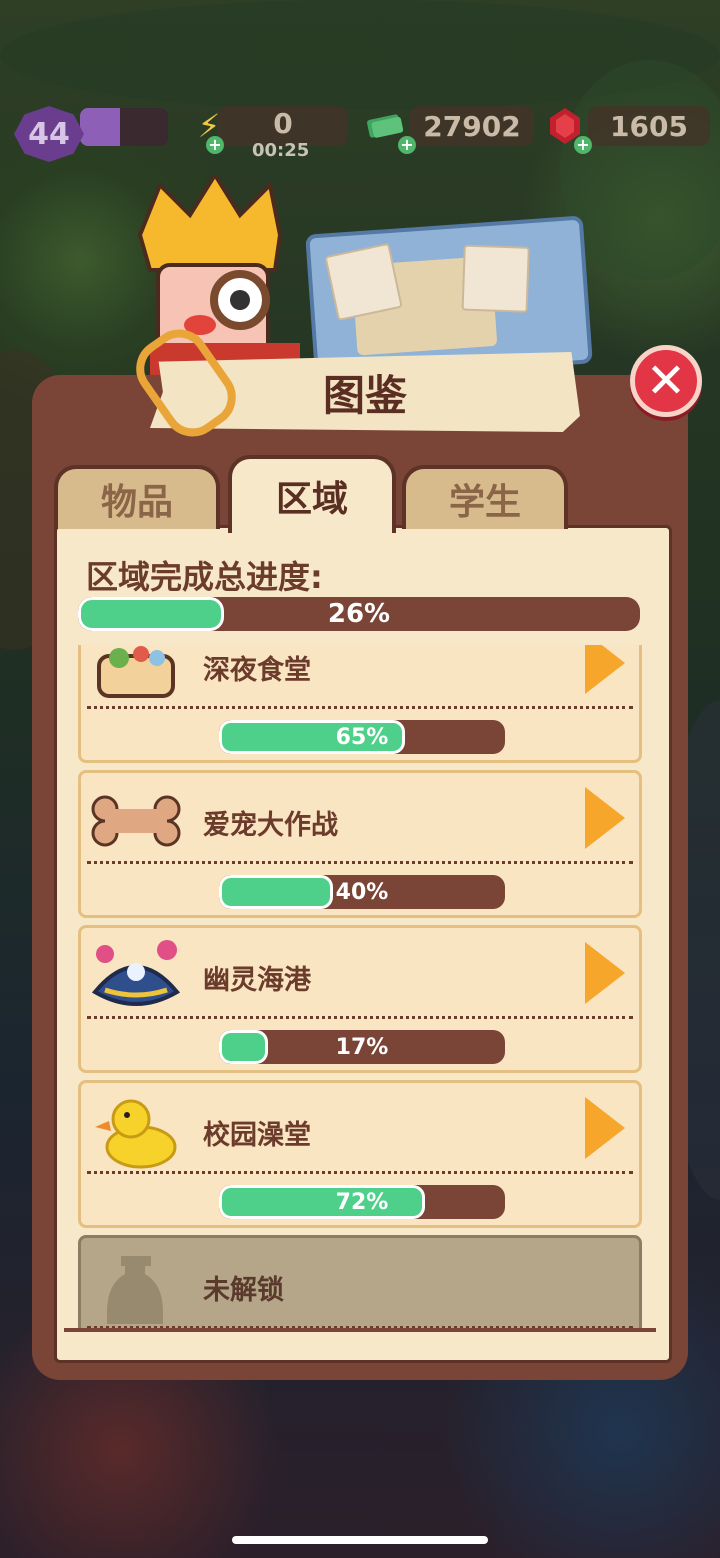  Describe the element at coordinates (270, 825) in the screenshot. I see `area-name: 爱宠大作战` at that location.